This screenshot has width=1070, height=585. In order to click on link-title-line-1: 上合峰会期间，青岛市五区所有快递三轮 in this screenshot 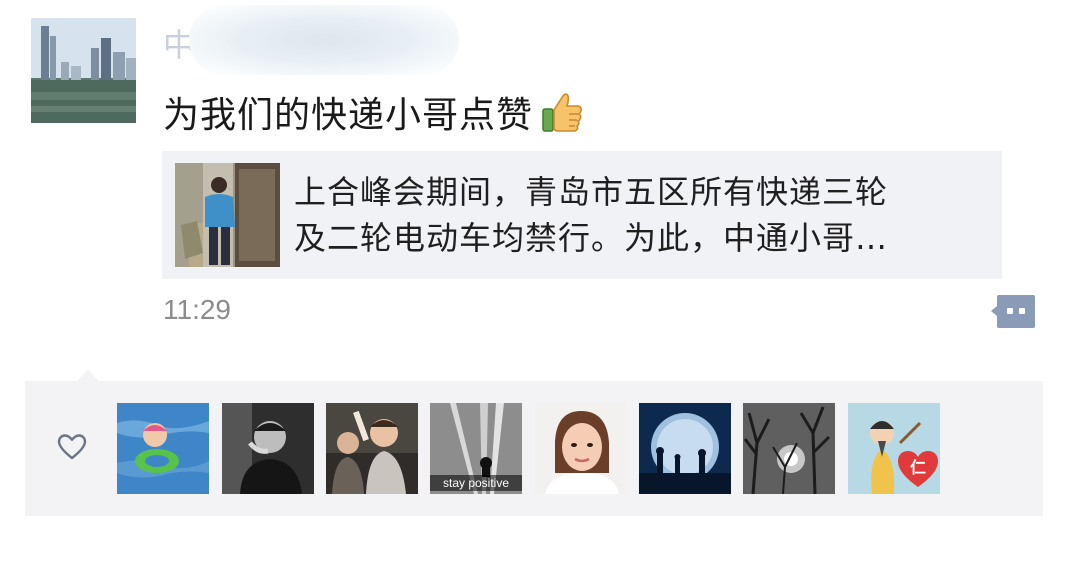, I will do `click(591, 192)`.